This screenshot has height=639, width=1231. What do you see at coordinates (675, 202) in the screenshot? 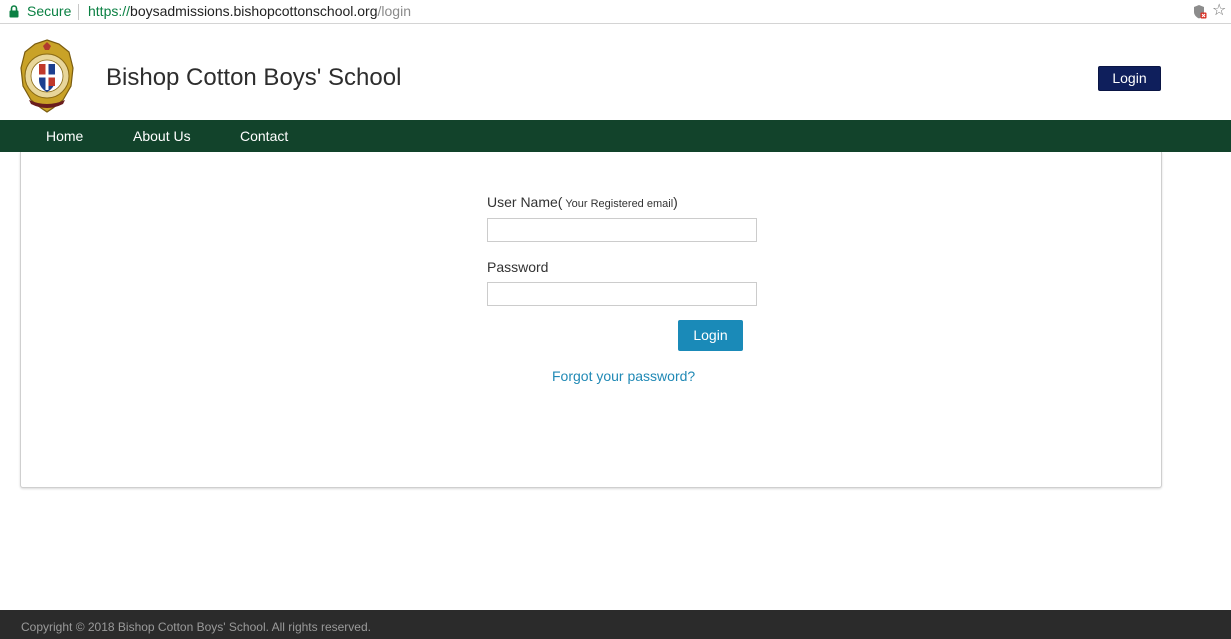
I see `username-label-close: )` at bounding box center [675, 202].